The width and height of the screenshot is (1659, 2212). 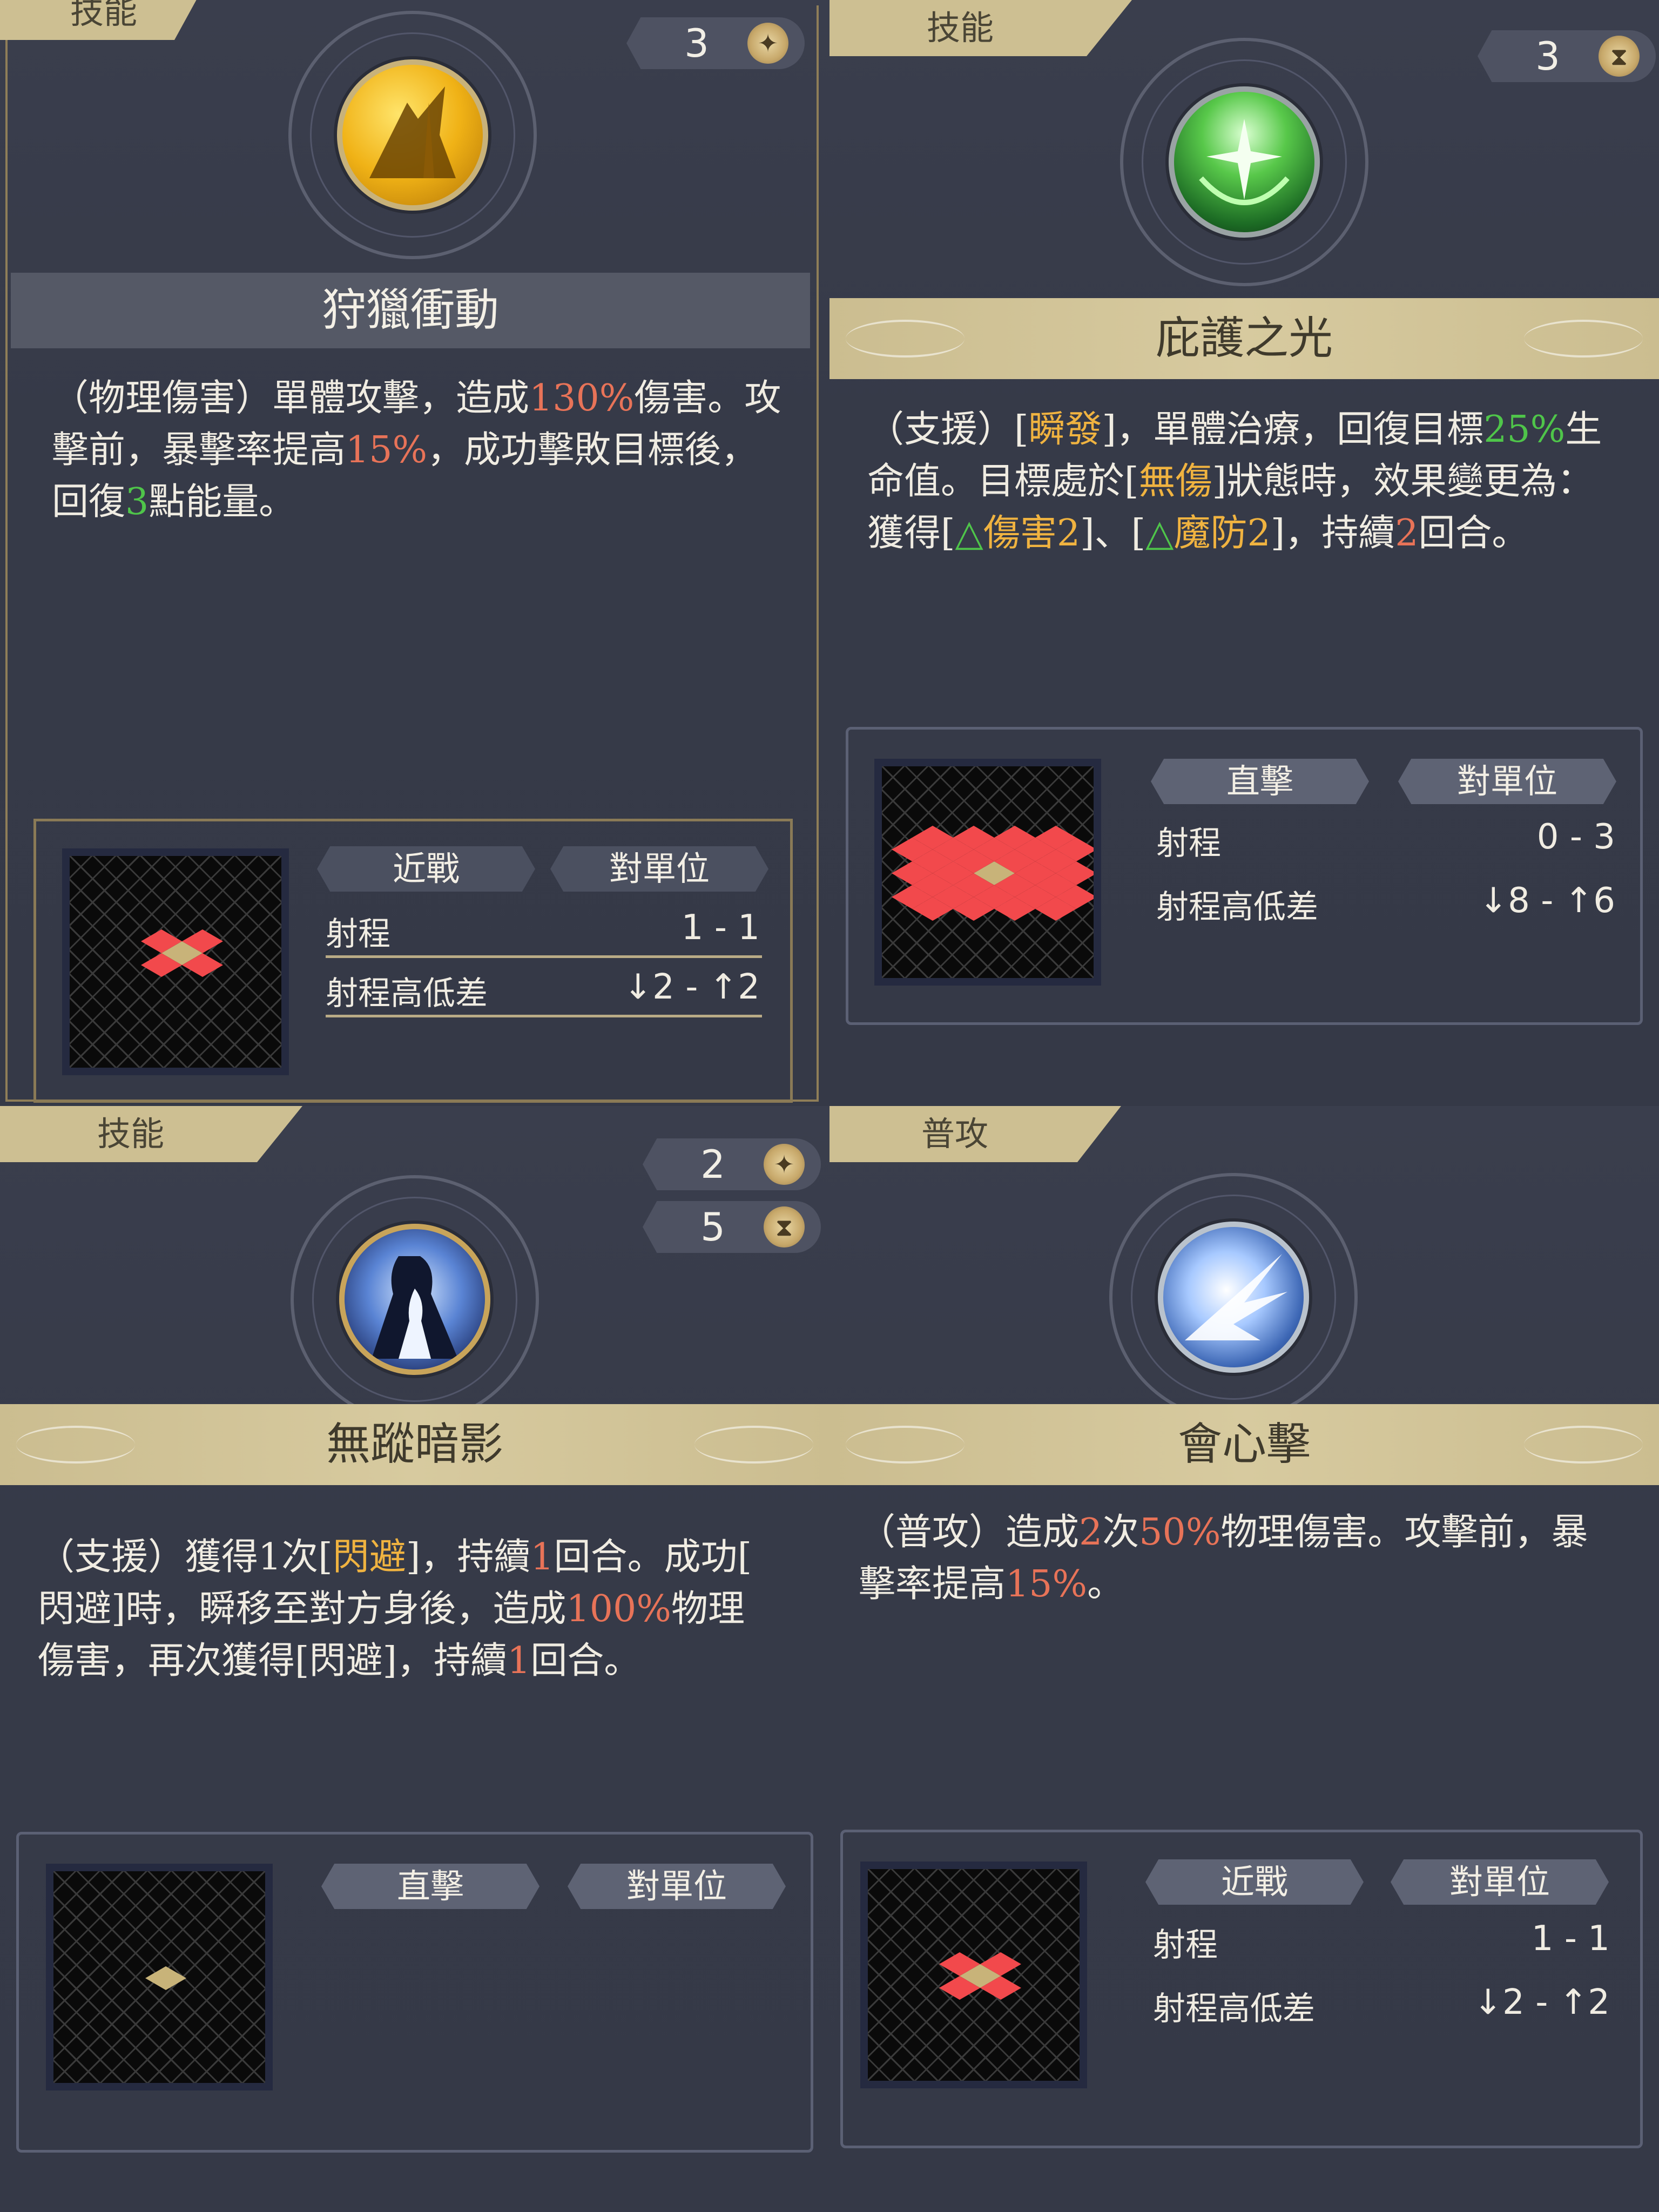 What do you see at coordinates (712, 1227) in the screenshot?
I see `cooldown-value: 5` at bounding box center [712, 1227].